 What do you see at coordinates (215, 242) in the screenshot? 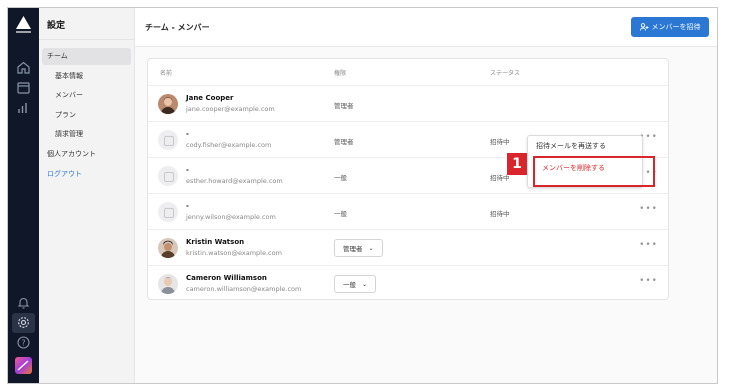
I see `member-name: Kristin Watson` at bounding box center [215, 242].